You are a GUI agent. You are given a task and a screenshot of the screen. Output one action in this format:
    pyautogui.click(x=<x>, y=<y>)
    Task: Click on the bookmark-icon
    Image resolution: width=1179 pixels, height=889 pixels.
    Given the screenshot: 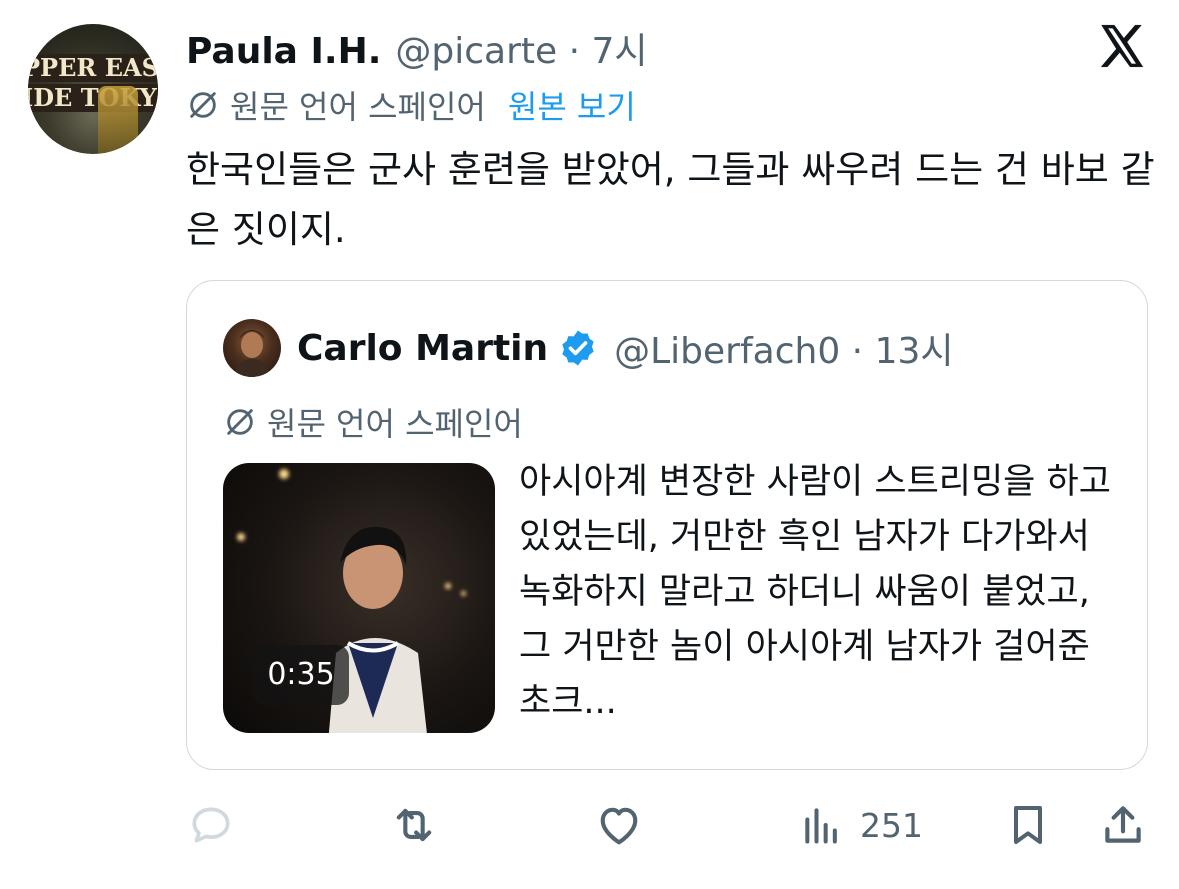 What is the action you would take?
    pyautogui.click(x=1028, y=825)
    